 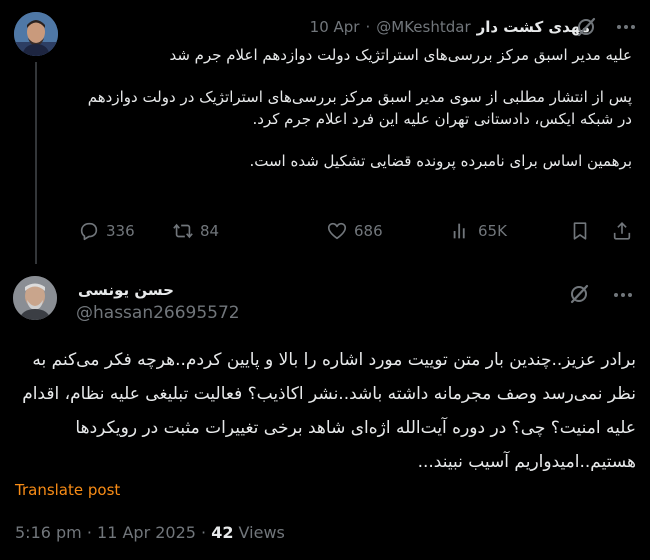 What do you see at coordinates (36, 163) in the screenshot?
I see `thread-connector-line` at bounding box center [36, 163].